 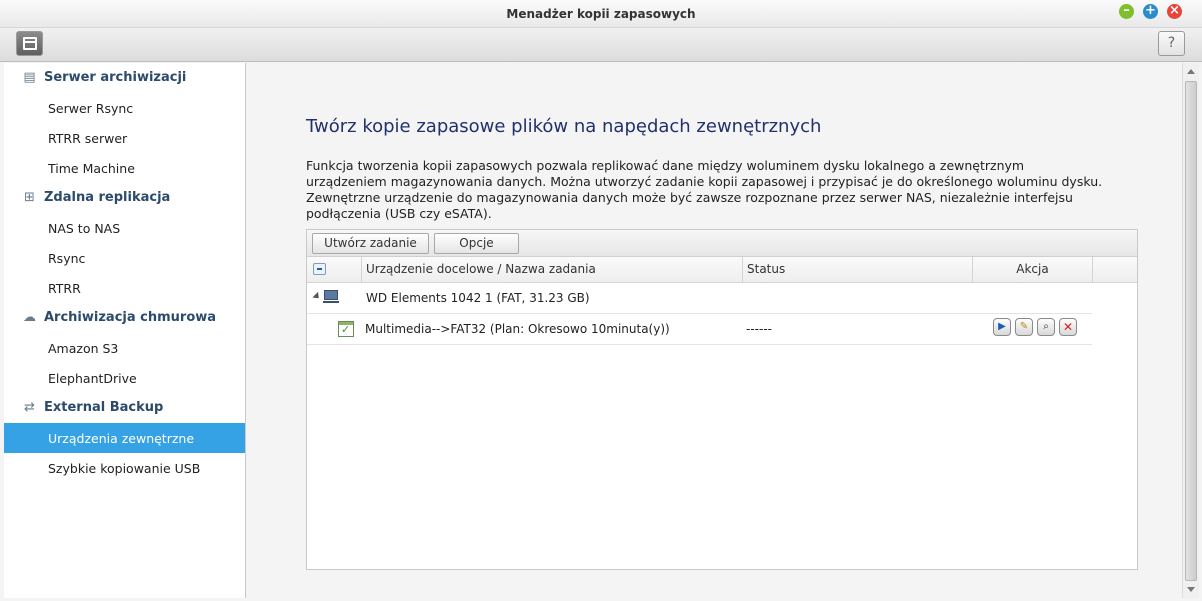 I want to click on window-title: Menadżer kopii zapasowych, so click(x=601, y=14).